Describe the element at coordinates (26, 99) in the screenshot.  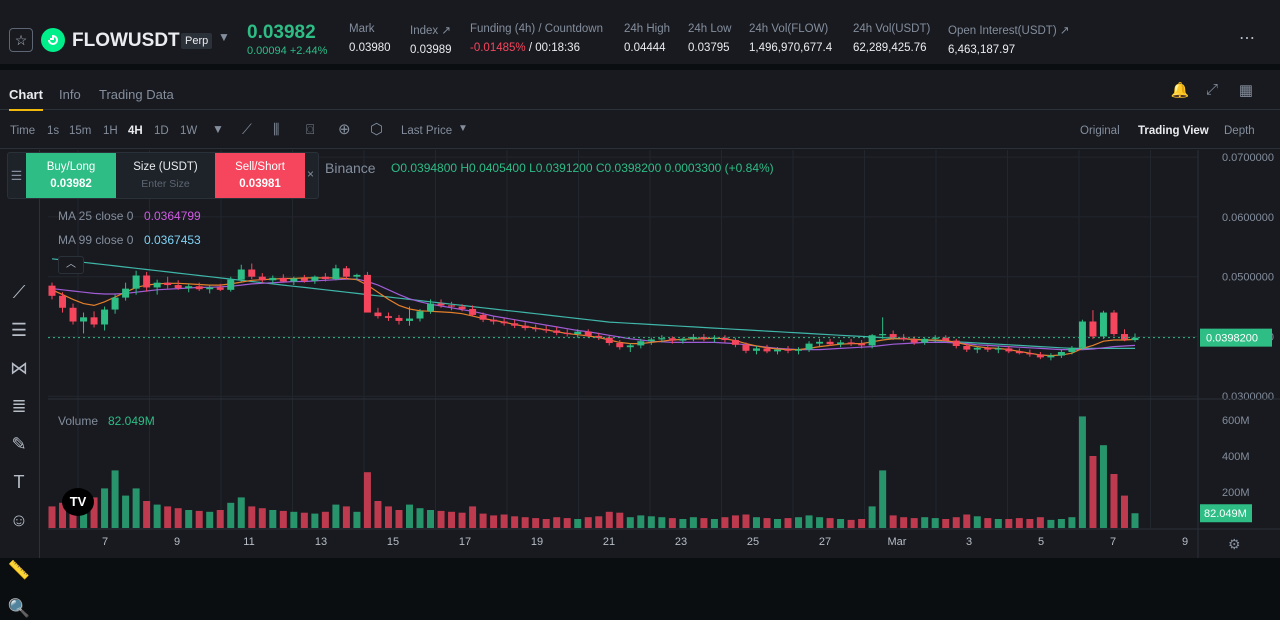
I see `tab-chart: Chart` at that location.